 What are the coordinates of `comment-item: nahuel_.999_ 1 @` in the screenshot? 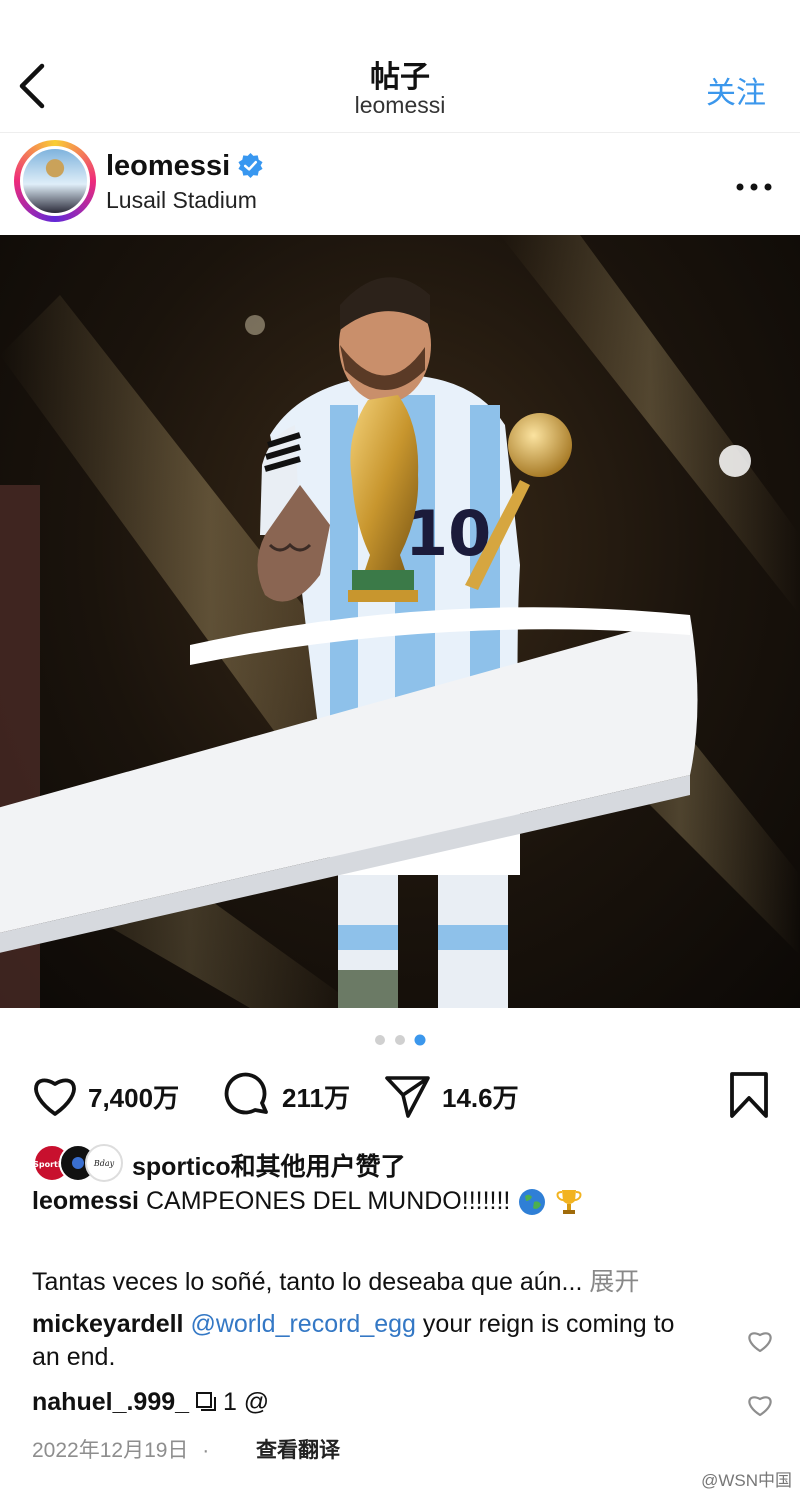 It's located at (150, 1402).